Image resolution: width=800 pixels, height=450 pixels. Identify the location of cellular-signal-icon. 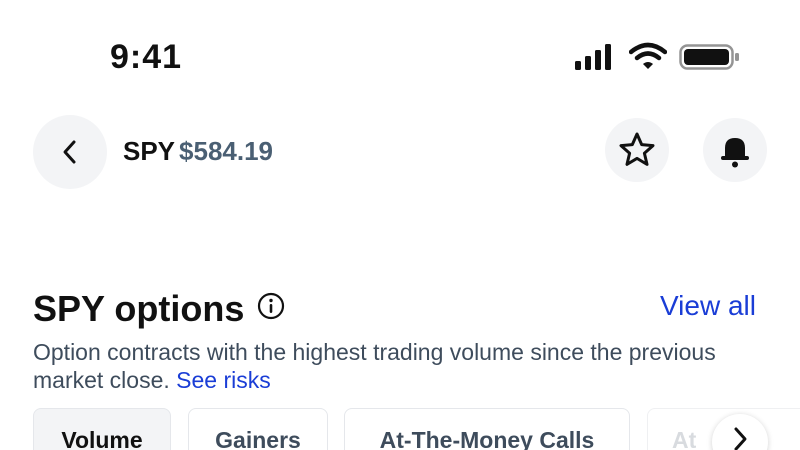
(593, 57).